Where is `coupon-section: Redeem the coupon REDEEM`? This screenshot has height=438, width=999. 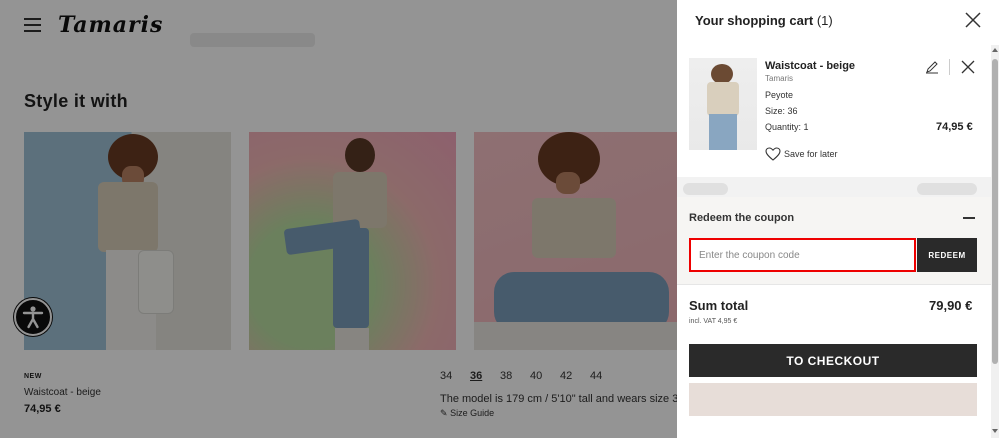
coupon-section: Redeem the coupon REDEEM is located at coordinates (834, 240).